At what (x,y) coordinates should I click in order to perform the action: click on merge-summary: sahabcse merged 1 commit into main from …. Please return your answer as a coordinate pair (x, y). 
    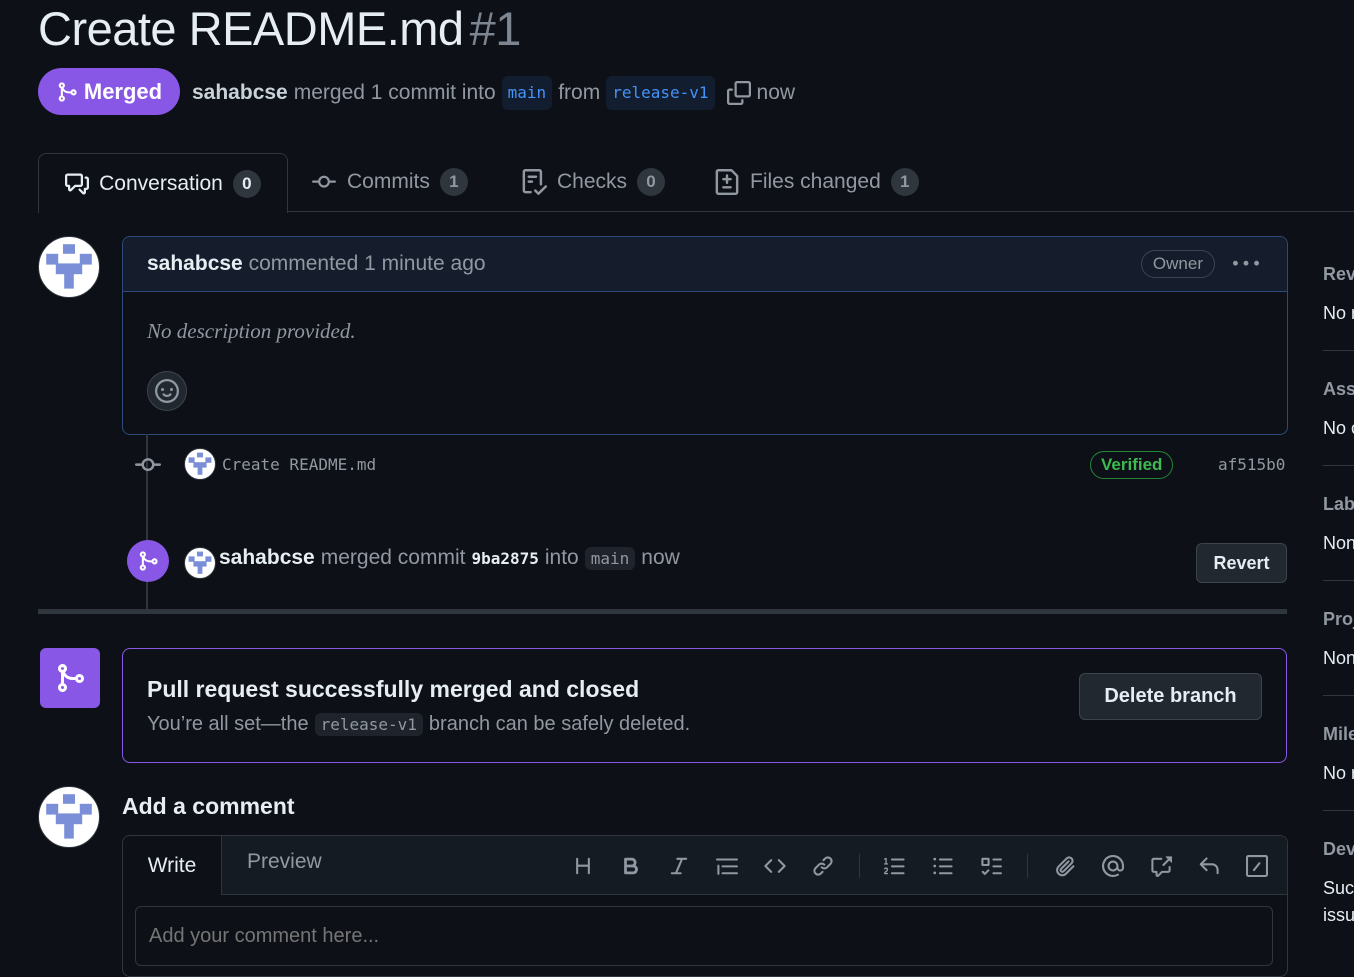
    Looking at the image, I should click on (493, 93).